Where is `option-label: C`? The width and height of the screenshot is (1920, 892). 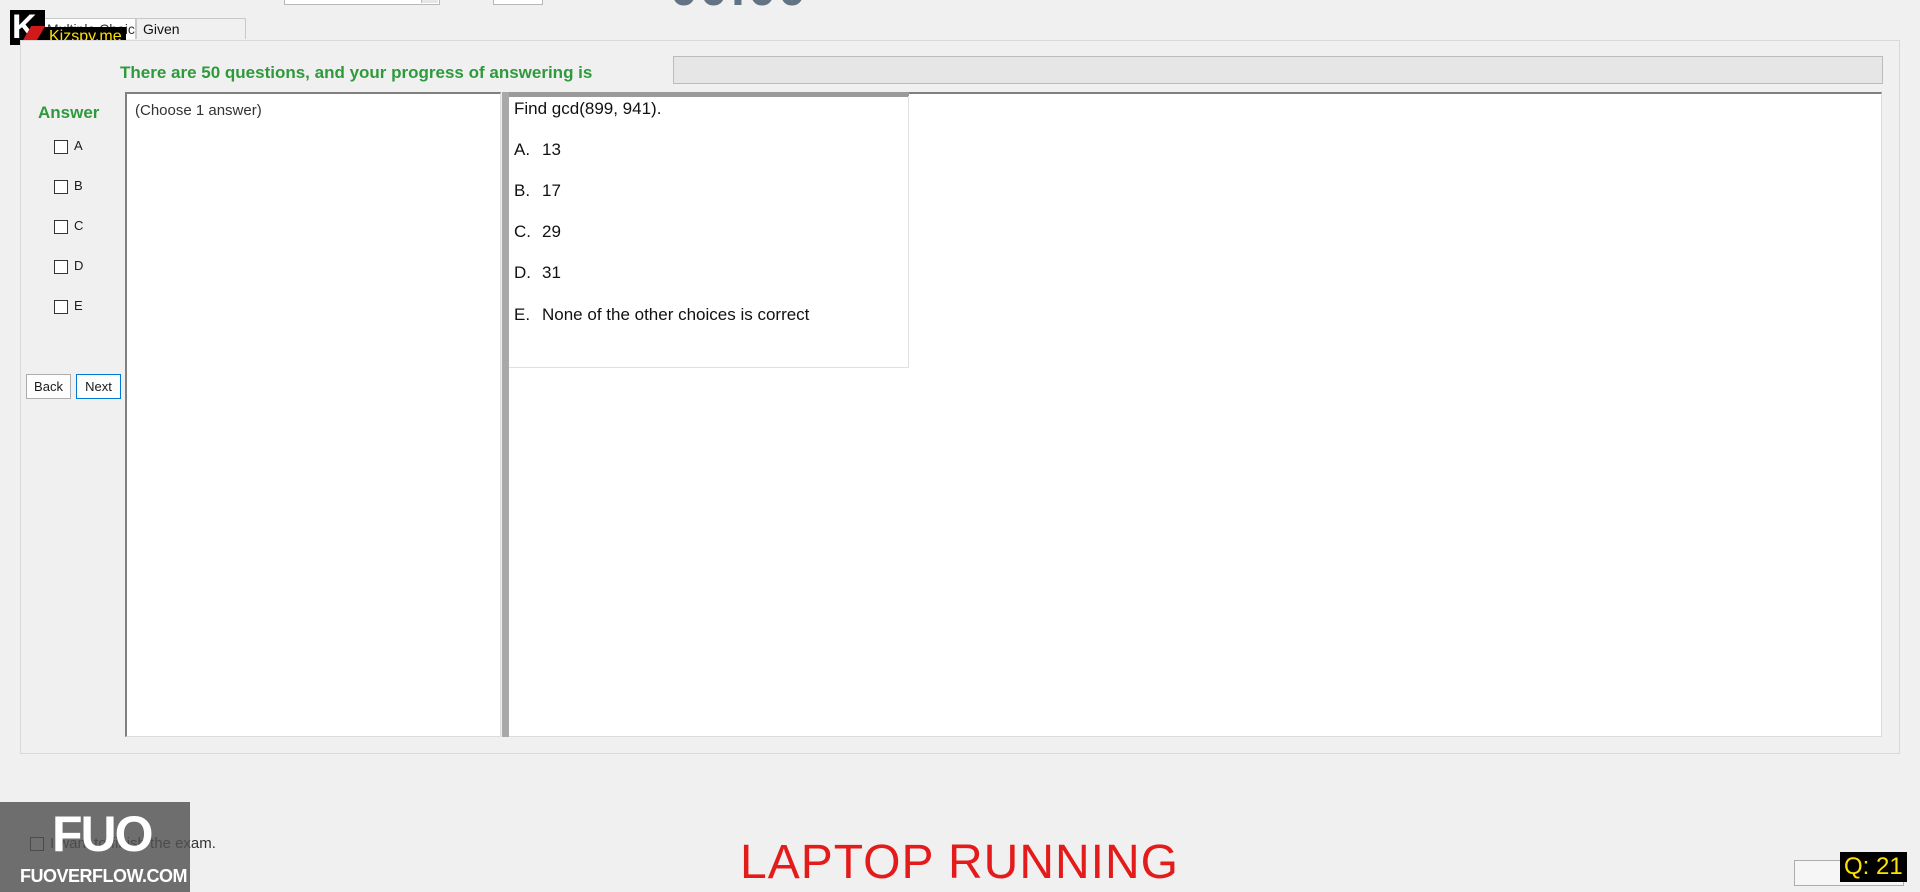 option-label: C is located at coordinates (79, 225).